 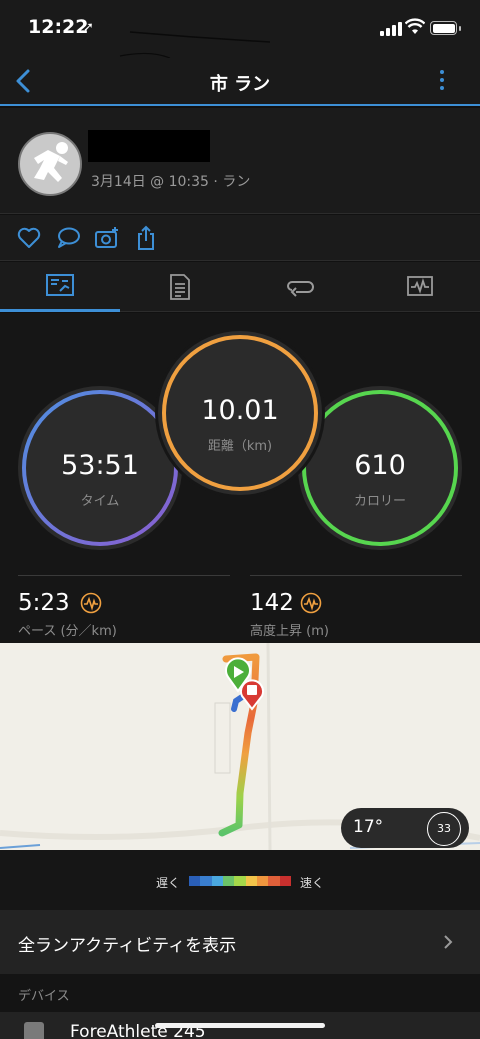 I want to click on laps-tab-icon, so click(x=300, y=289).